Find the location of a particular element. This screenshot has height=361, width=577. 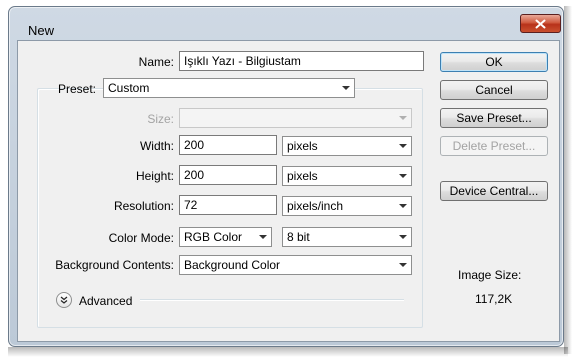

resolution-input: 72 is located at coordinates (228, 205).